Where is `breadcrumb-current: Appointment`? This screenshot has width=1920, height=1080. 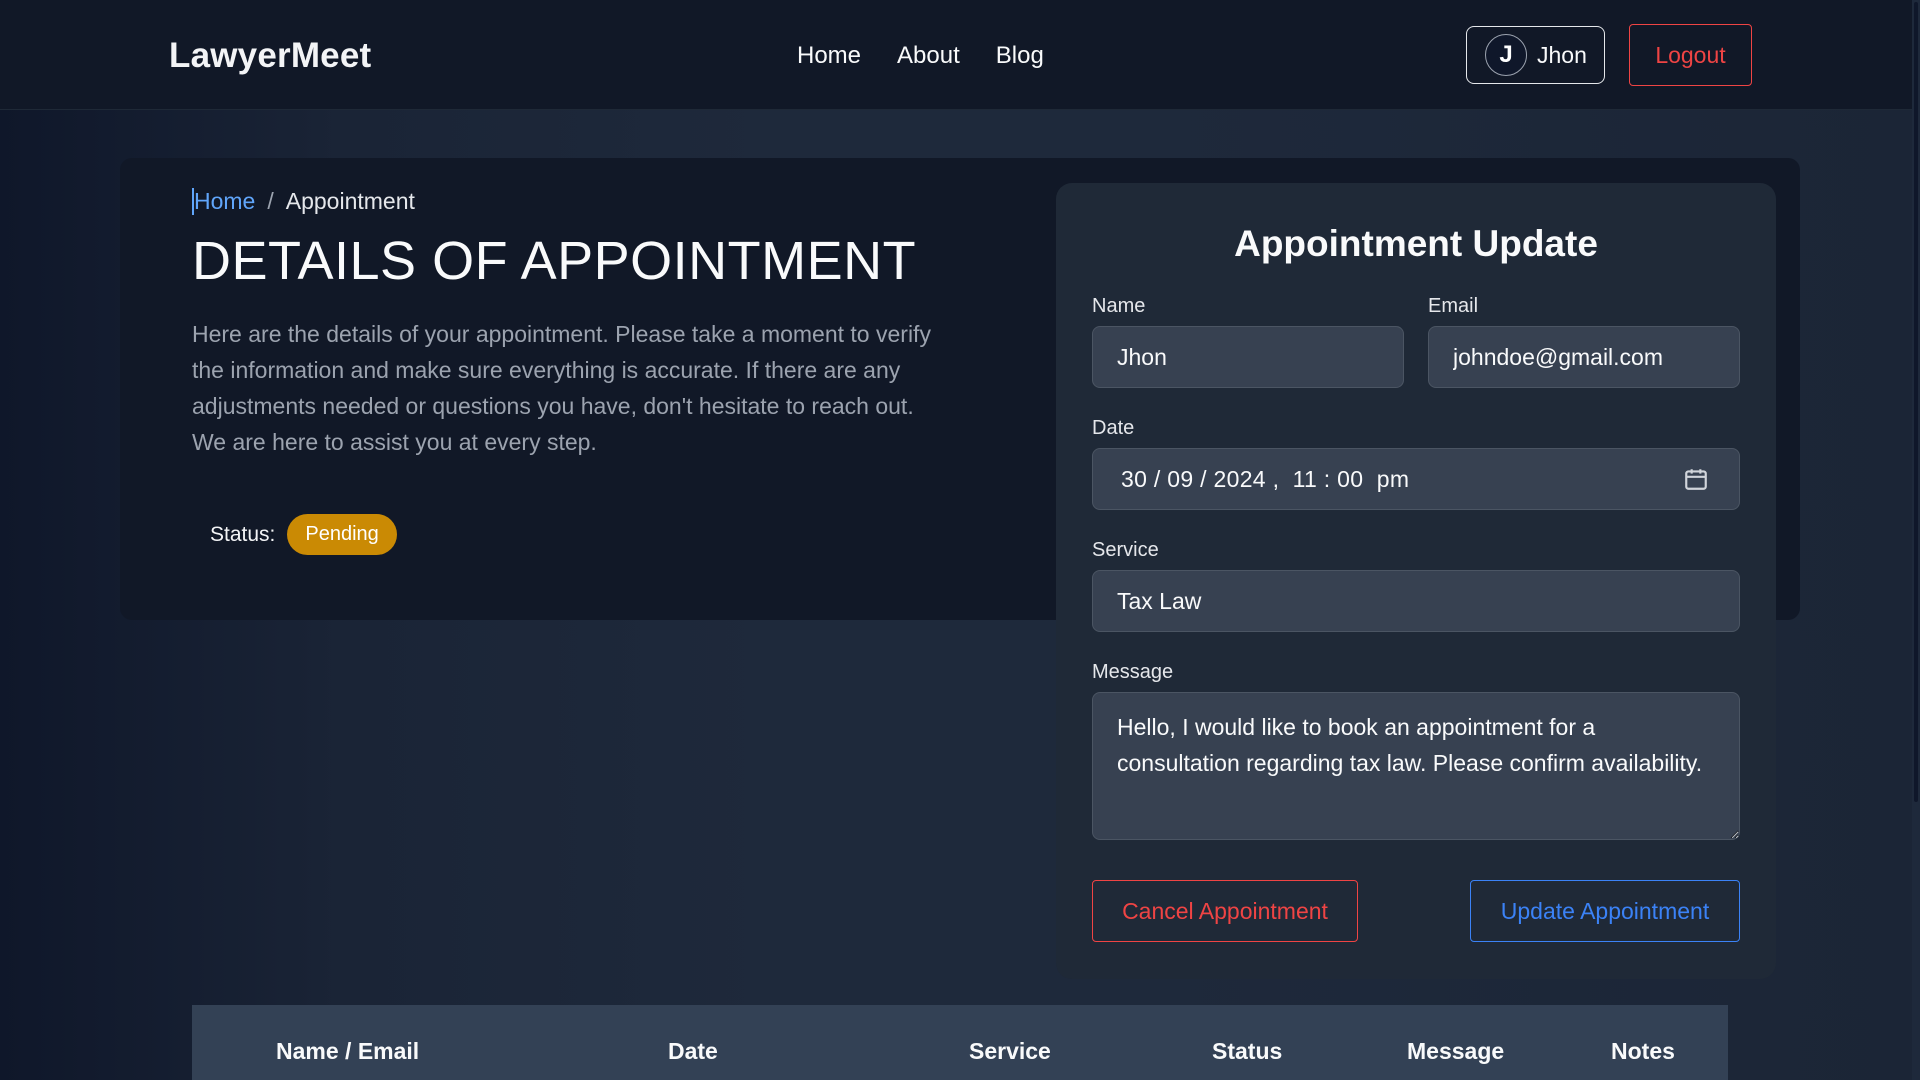
breadcrumb-current: Appointment is located at coordinates (350, 201).